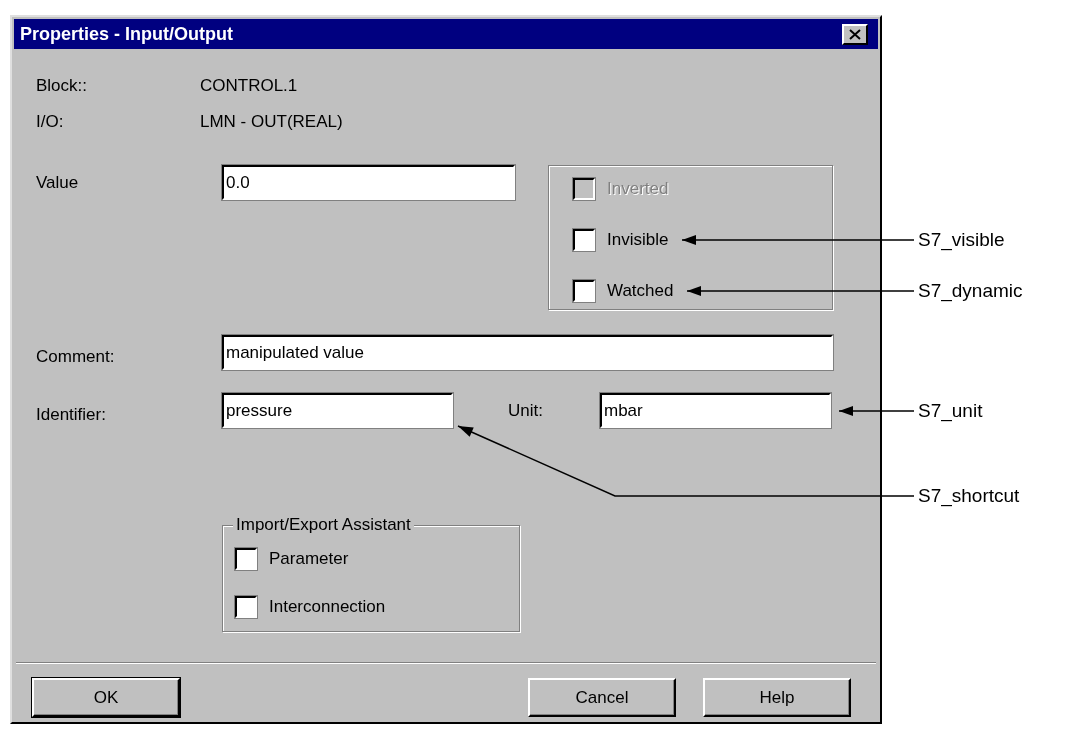 The image size is (1083, 729). I want to click on info-label: I/O:, so click(50, 122).